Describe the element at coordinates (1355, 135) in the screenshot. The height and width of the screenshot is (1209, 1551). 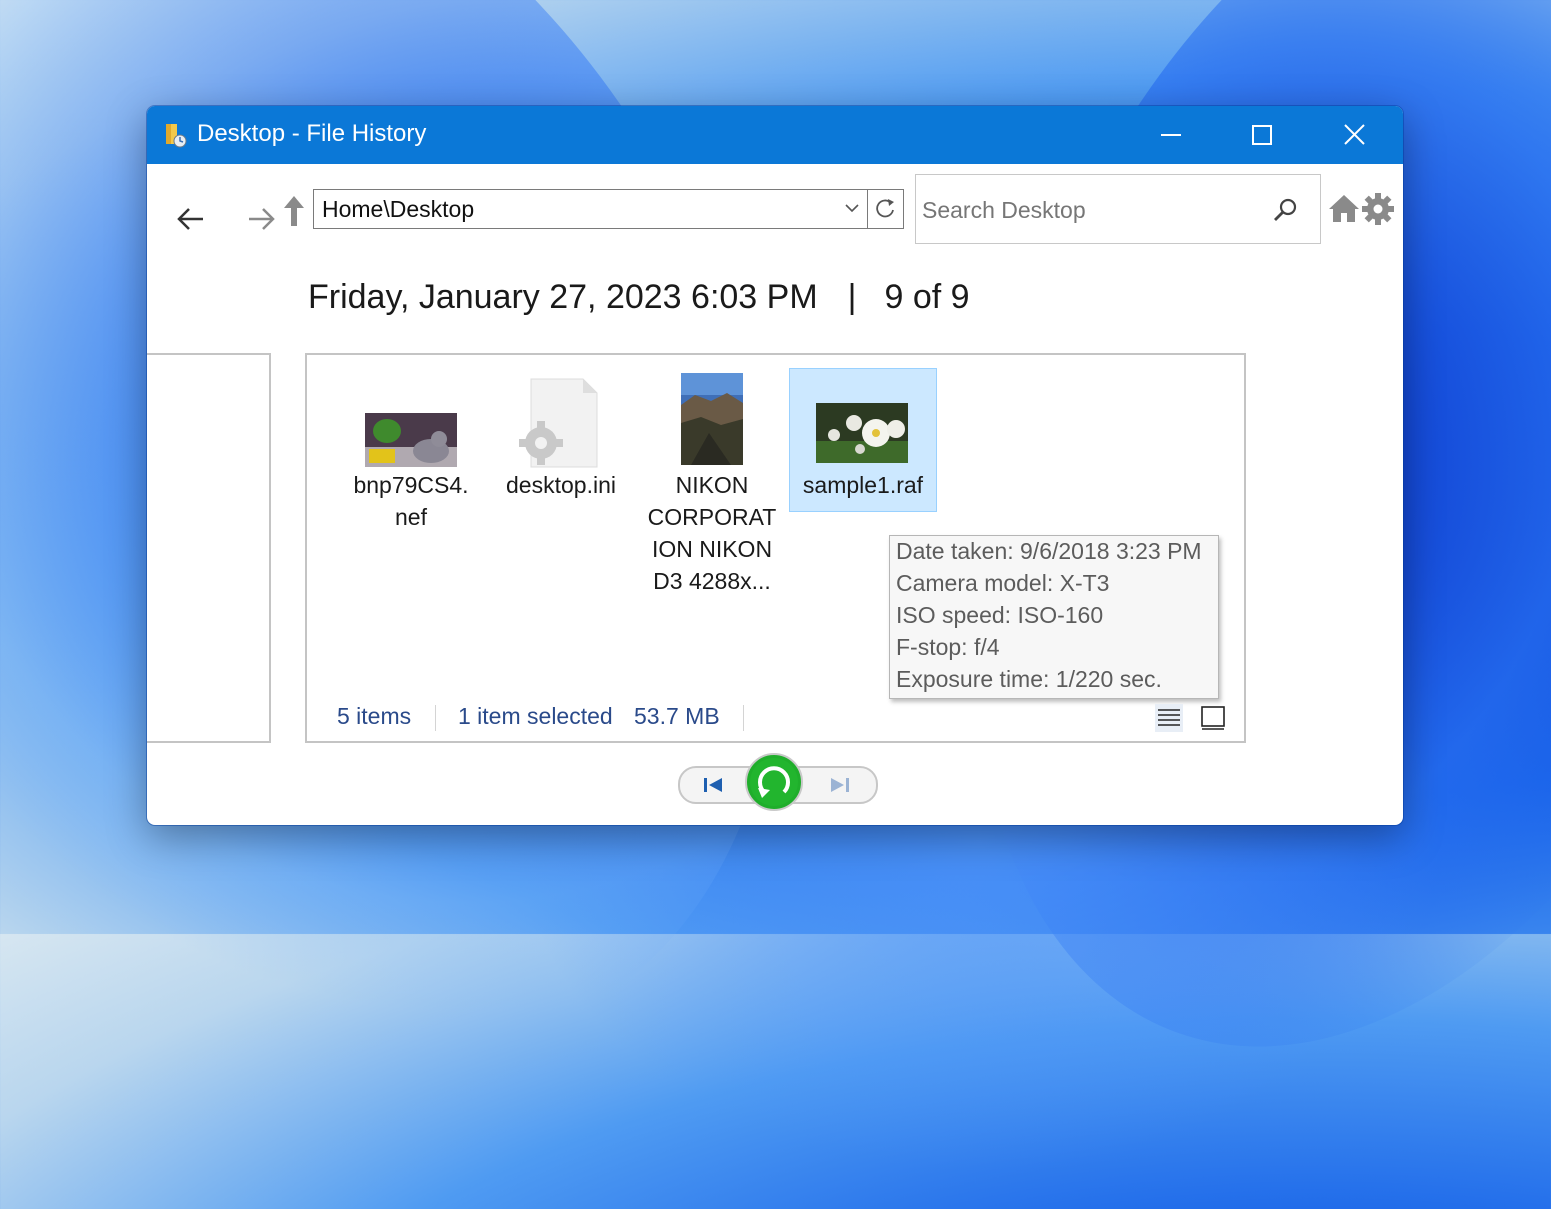
I see `close-button` at that location.